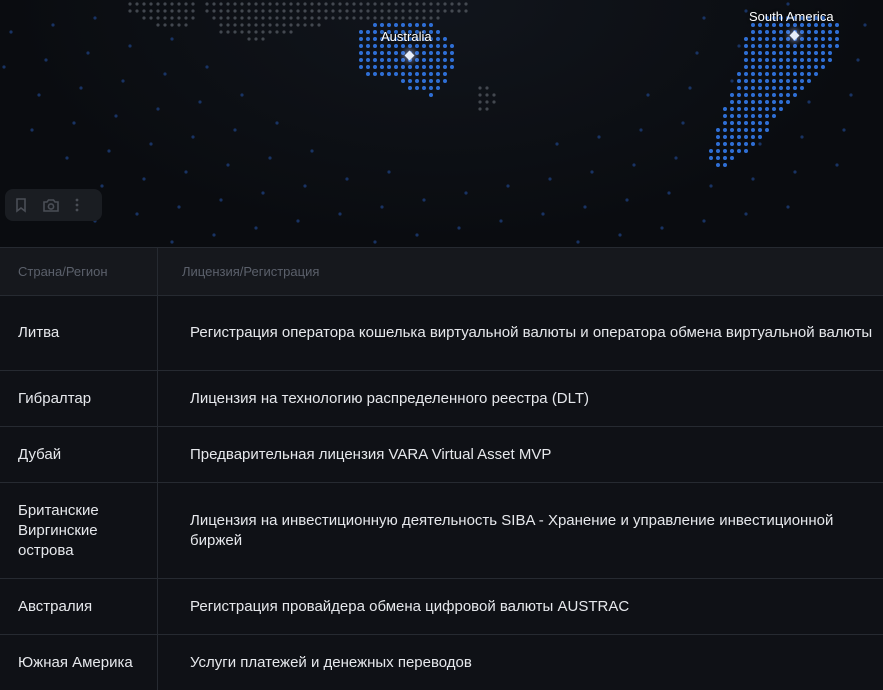  Describe the element at coordinates (79, 398) in the screenshot. I see `row-region: Гибралтар` at that location.